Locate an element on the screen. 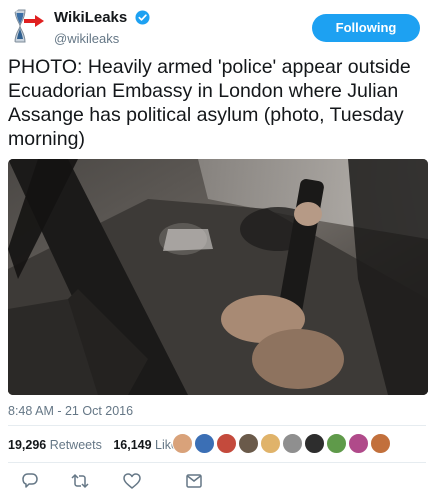  reply-icon is located at coordinates (30, 481).